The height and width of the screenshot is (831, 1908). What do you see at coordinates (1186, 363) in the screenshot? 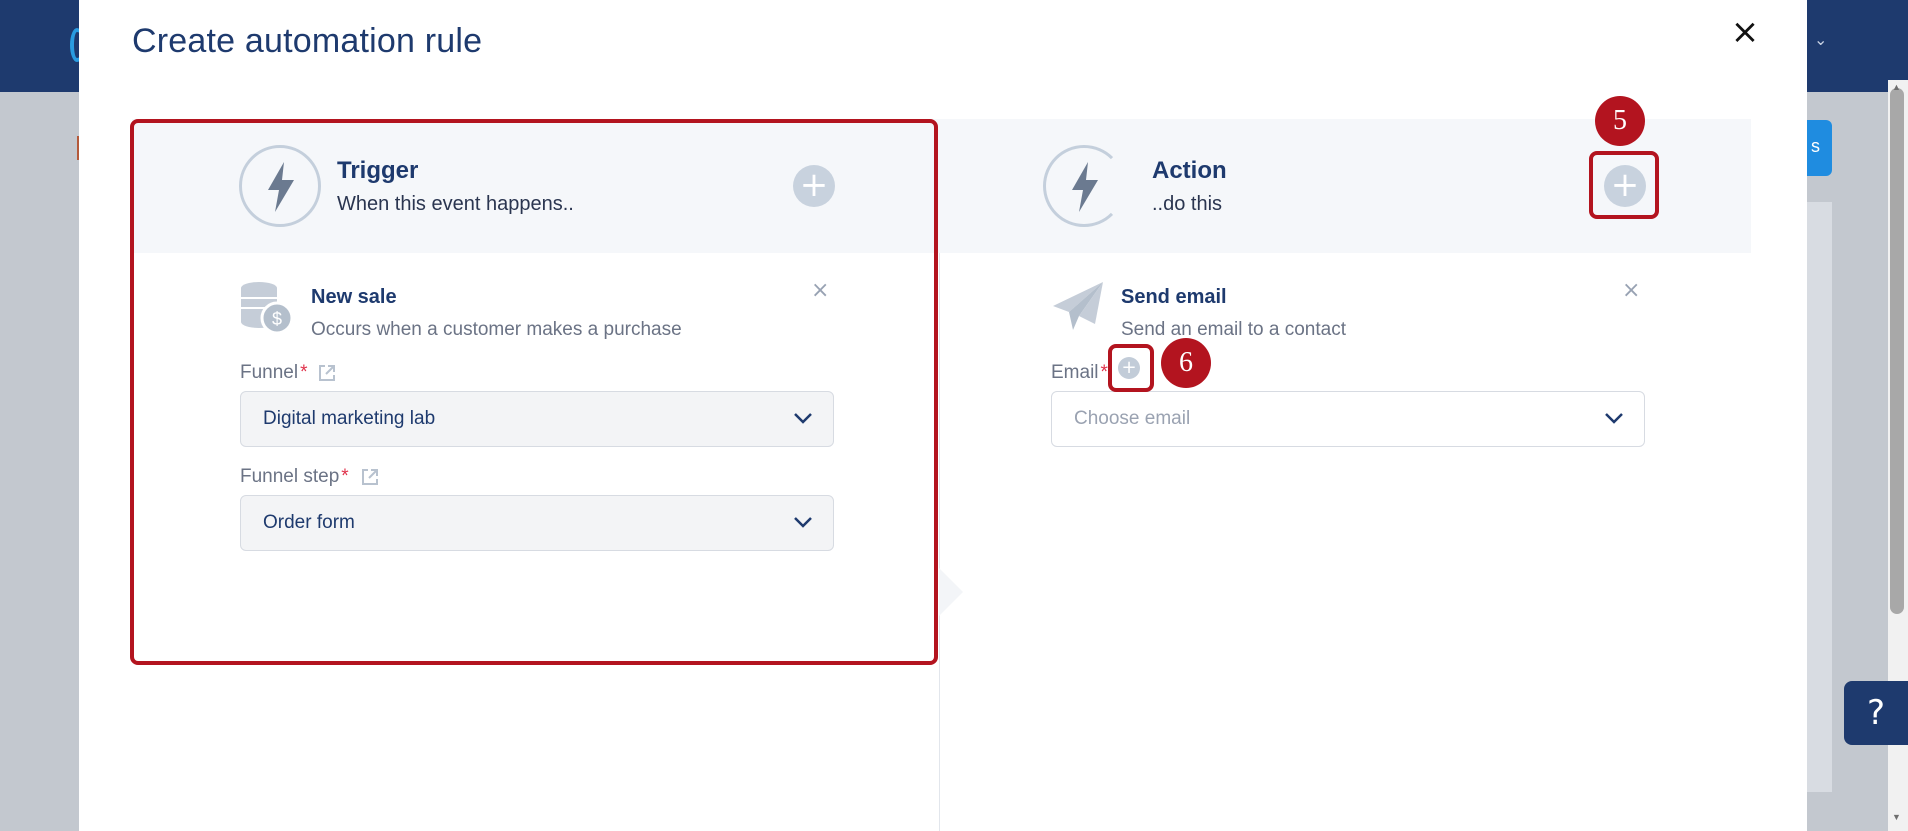
I see `step-6-badge: 6` at bounding box center [1186, 363].